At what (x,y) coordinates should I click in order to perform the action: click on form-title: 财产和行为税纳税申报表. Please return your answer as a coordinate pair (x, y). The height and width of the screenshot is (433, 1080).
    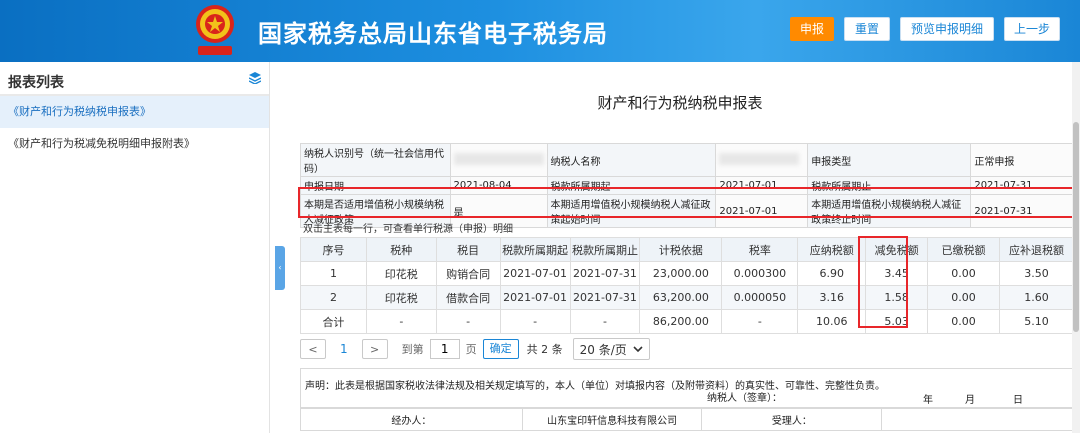
    Looking at the image, I should click on (680, 103).